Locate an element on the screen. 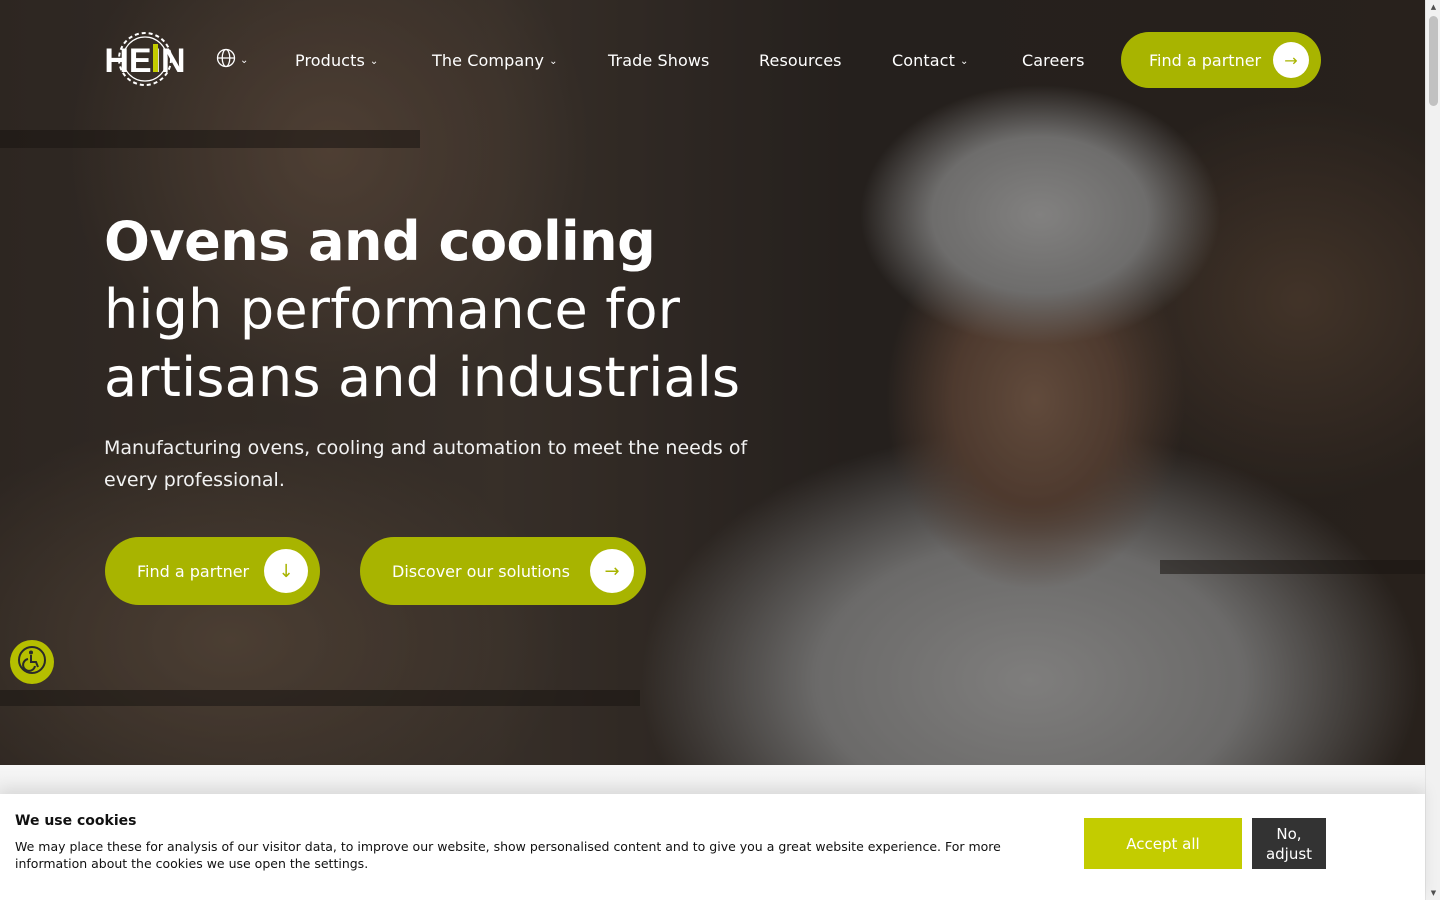  nav-item-careers: Careers is located at coordinates (1053, 60).